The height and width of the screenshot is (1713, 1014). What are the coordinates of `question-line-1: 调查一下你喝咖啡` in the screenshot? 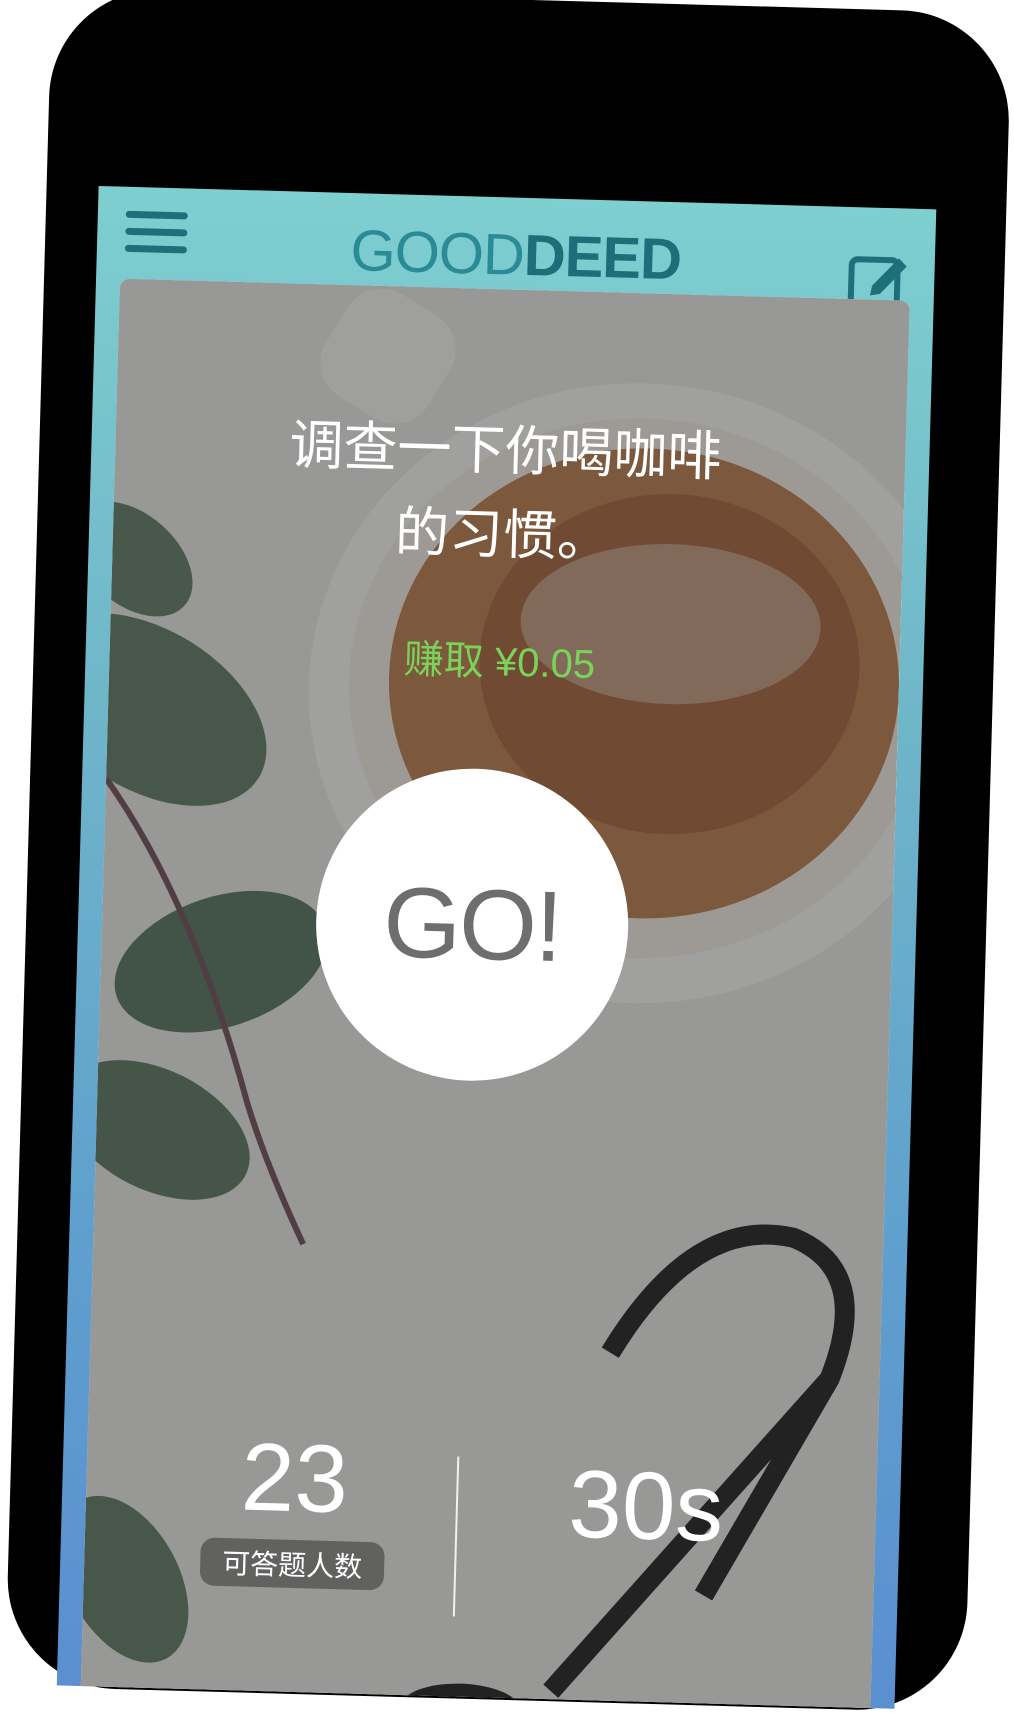 It's located at (505, 451).